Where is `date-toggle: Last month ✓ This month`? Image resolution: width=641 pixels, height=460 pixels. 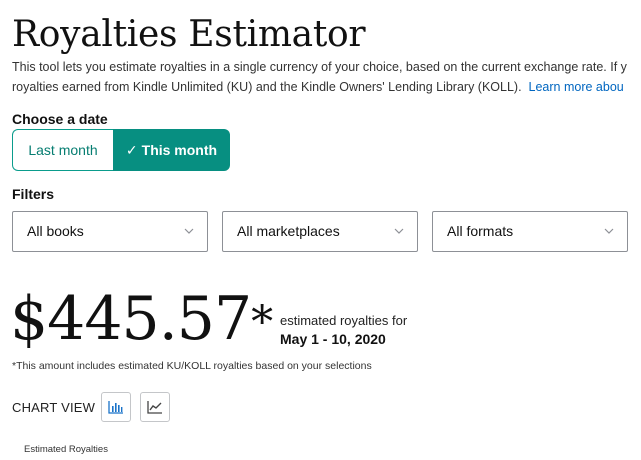
date-toggle: Last month ✓ This month is located at coordinates (121, 150).